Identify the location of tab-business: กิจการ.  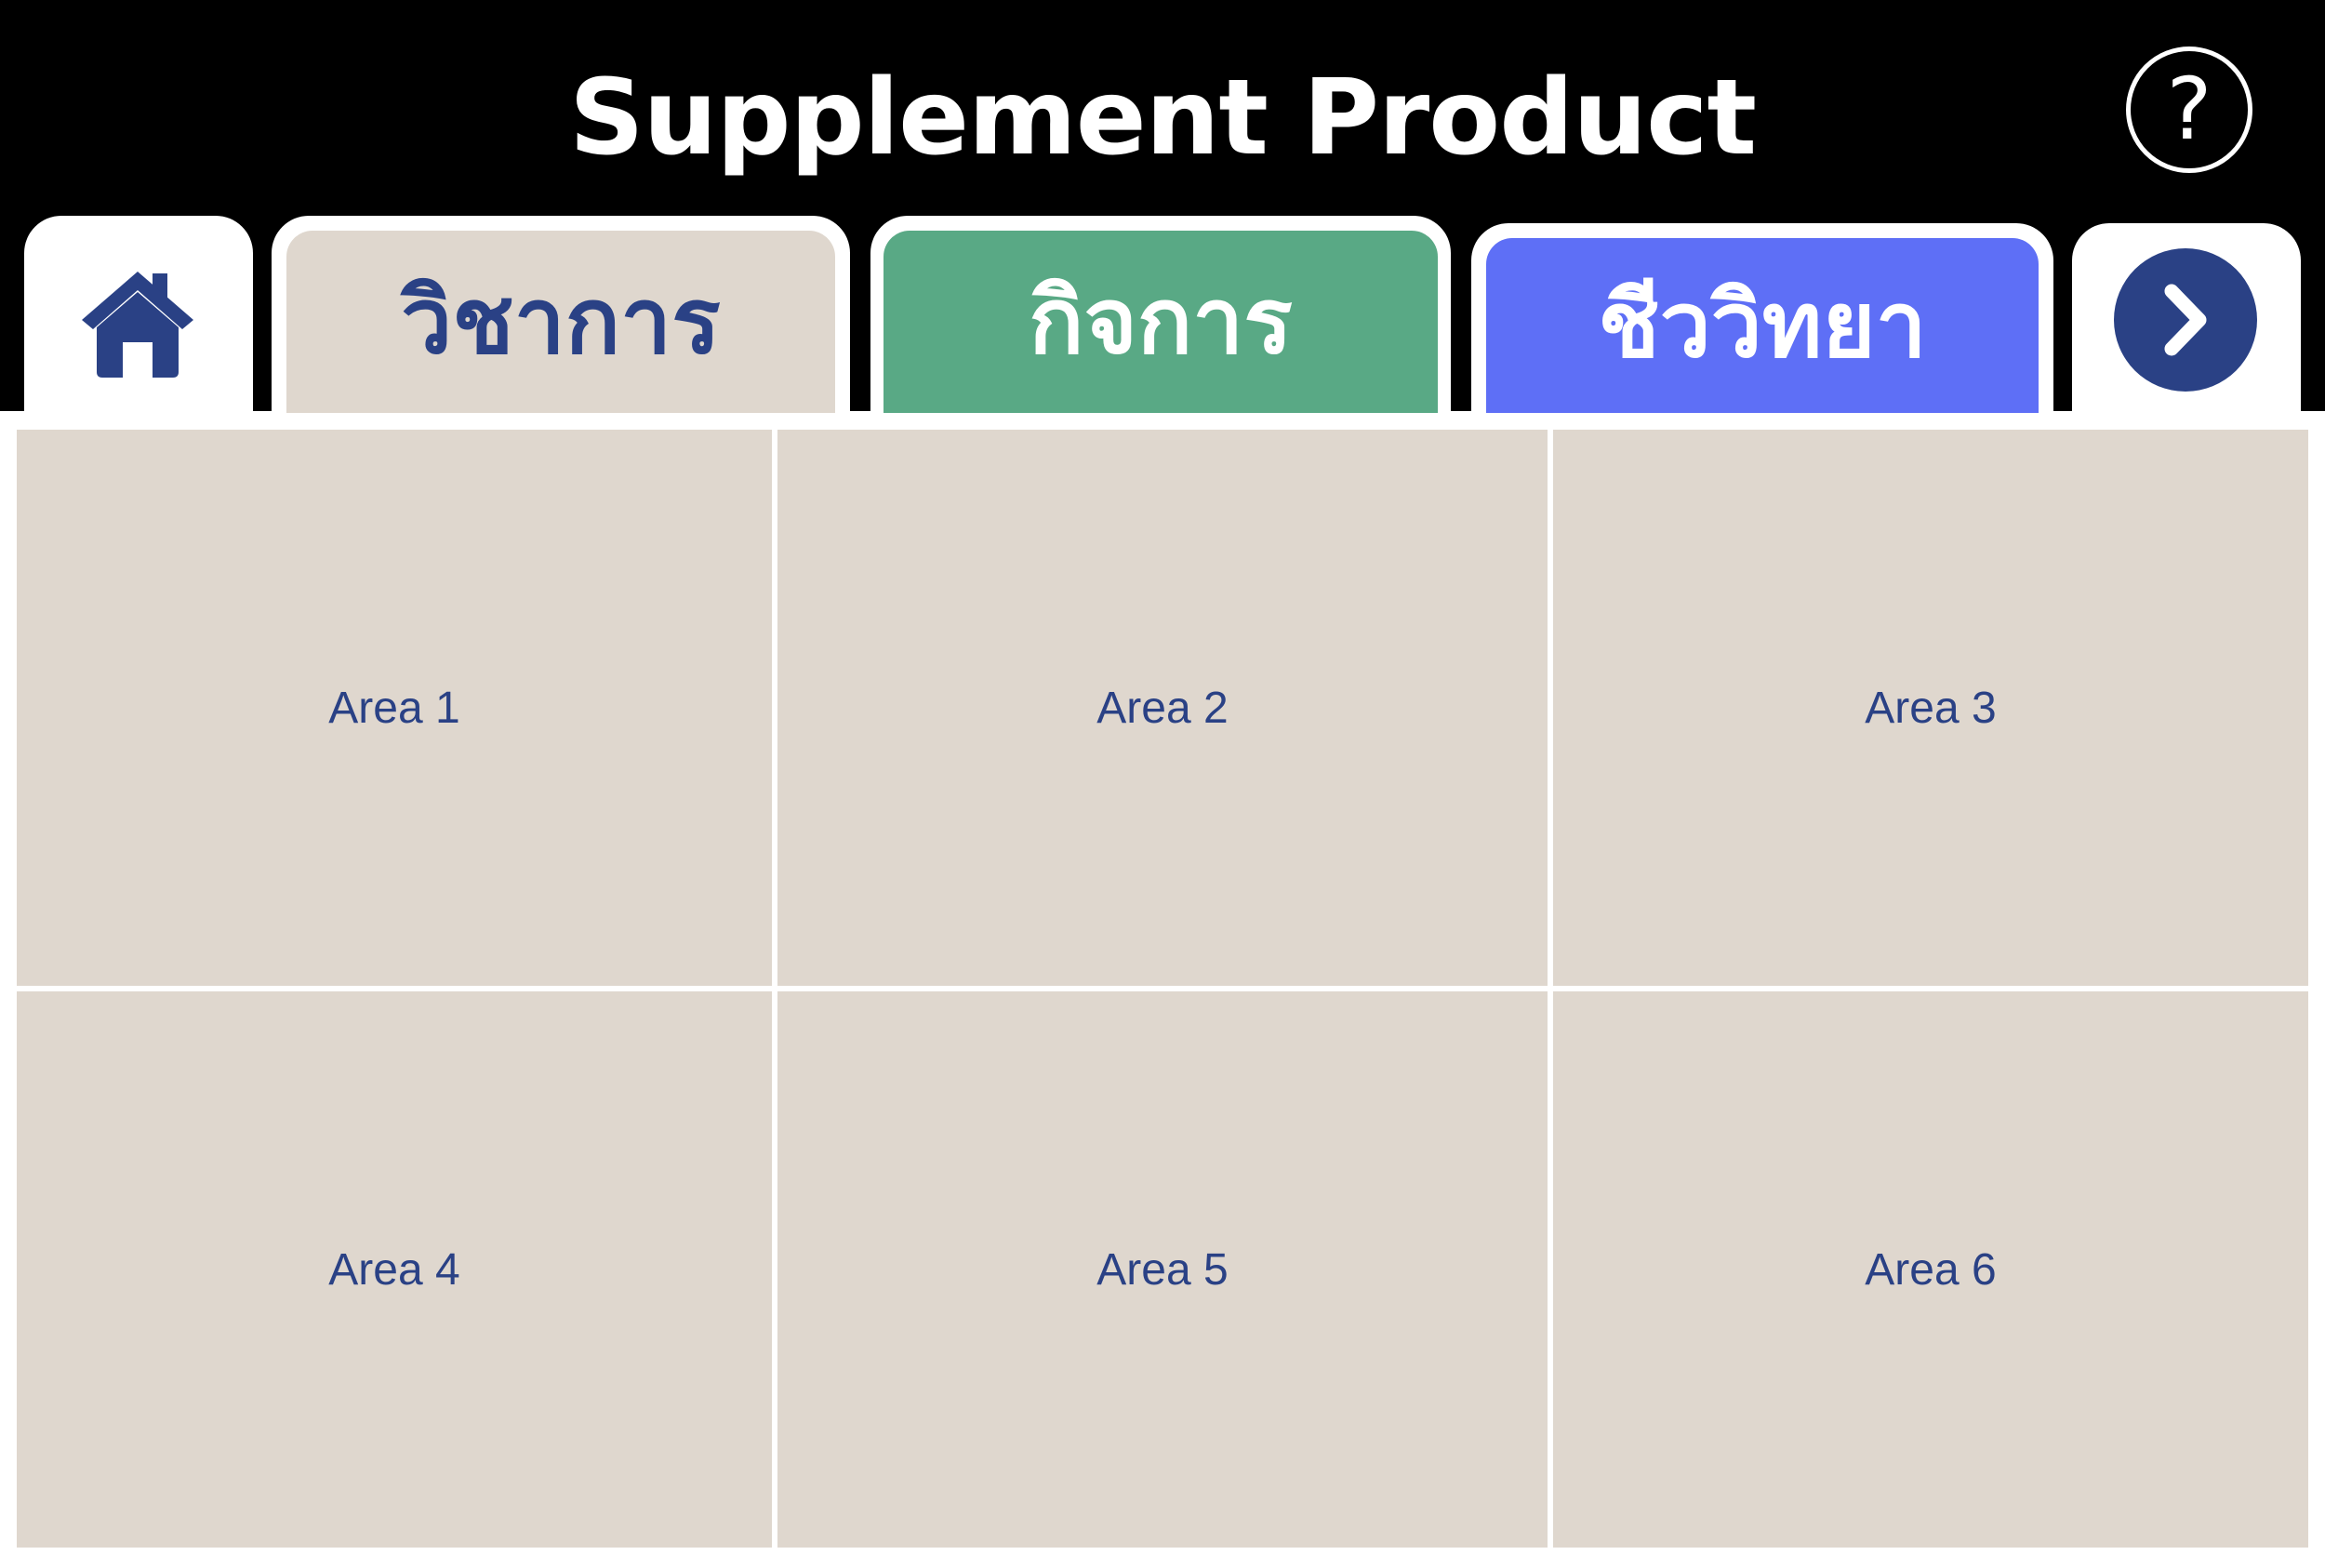
(1160, 314).